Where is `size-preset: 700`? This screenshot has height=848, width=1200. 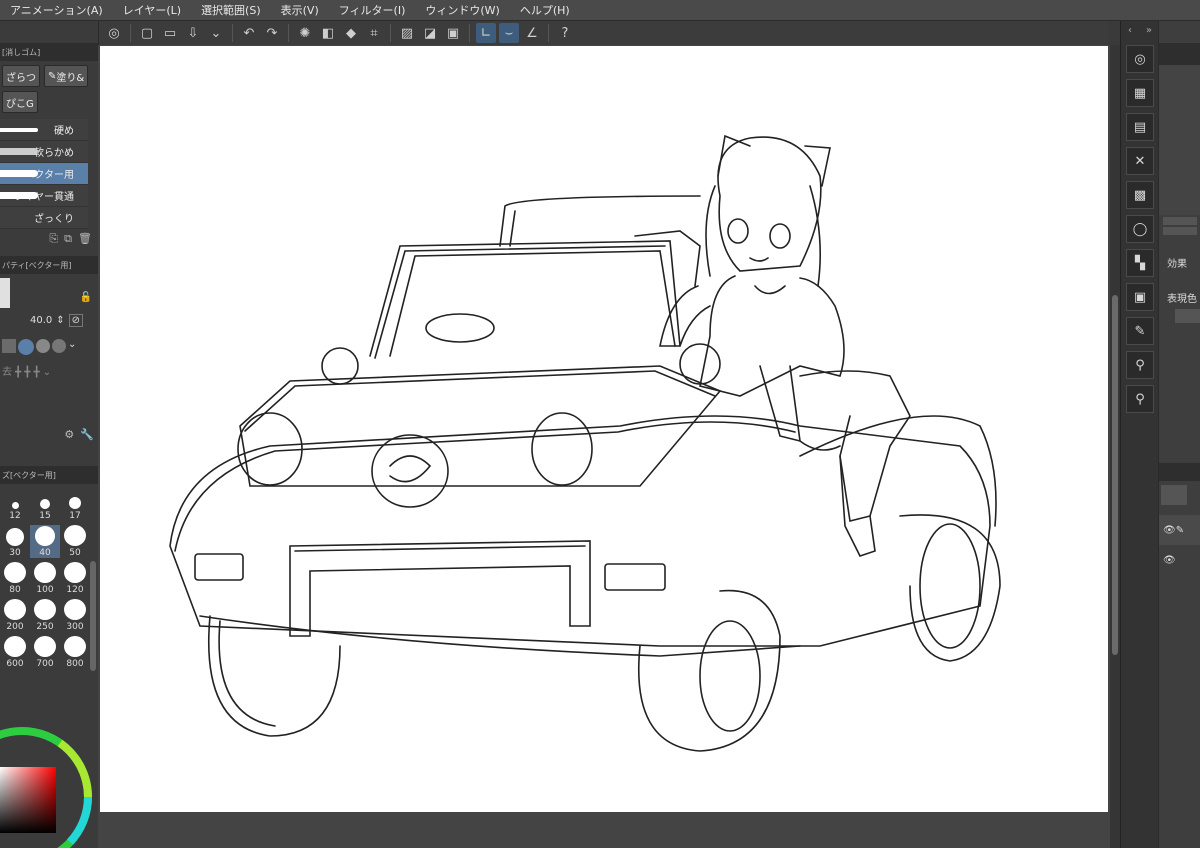 size-preset: 700 is located at coordinates (45, 652).